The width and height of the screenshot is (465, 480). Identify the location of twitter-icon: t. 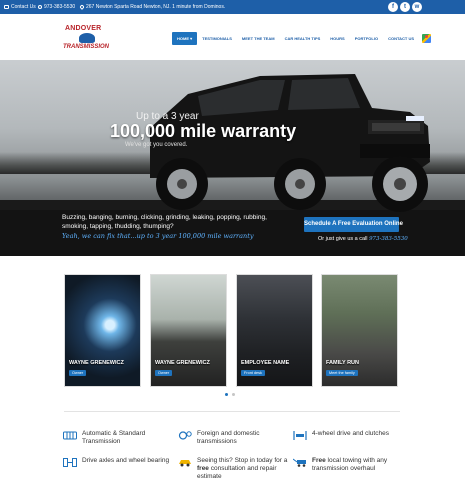
(405, 7).